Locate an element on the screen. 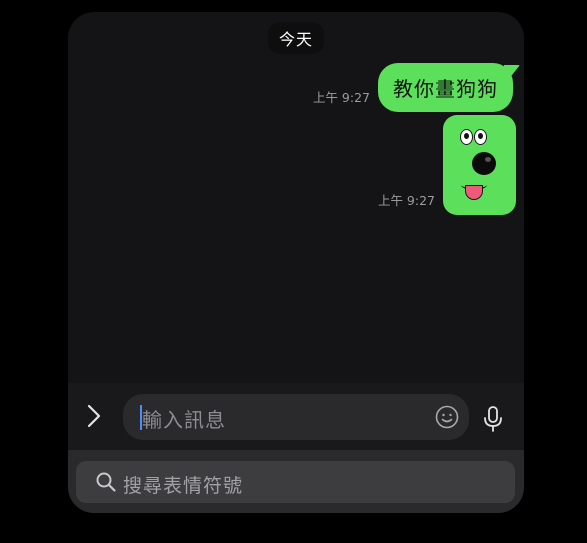  message-row: 上午 9:27 教你畫狗狗 is located at coordinates (413, 87).